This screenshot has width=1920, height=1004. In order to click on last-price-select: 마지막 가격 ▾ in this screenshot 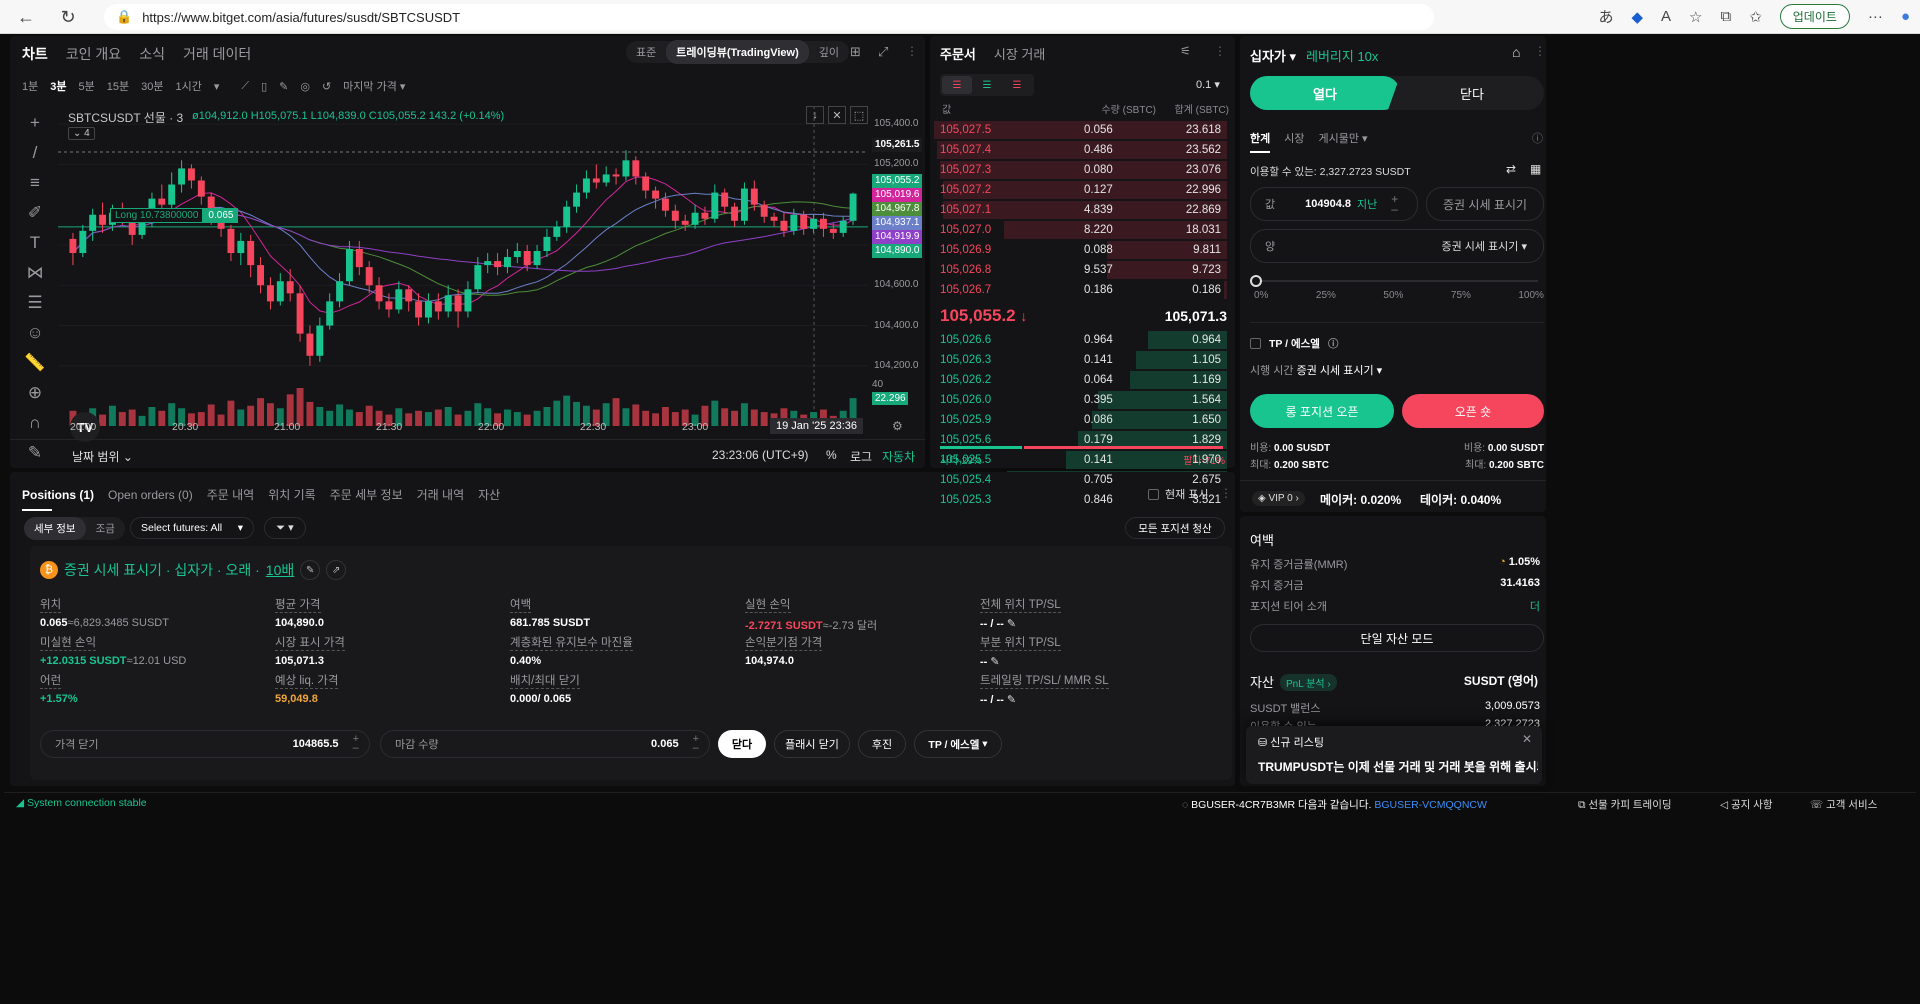, I will do `click(374, 86)`.